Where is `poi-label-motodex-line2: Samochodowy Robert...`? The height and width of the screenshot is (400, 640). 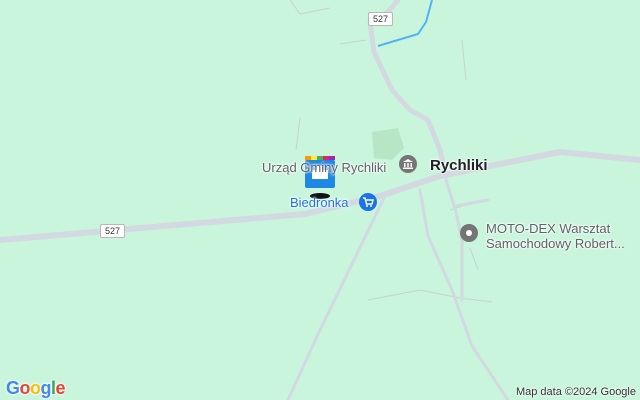
poi-label-motodex-line2: Samochodowy Robert... is located at coordinates (555, 243).